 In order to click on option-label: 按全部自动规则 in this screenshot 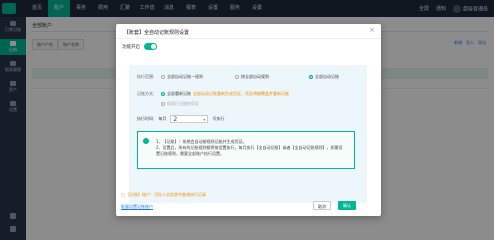, I will do `click(255, 76)`.